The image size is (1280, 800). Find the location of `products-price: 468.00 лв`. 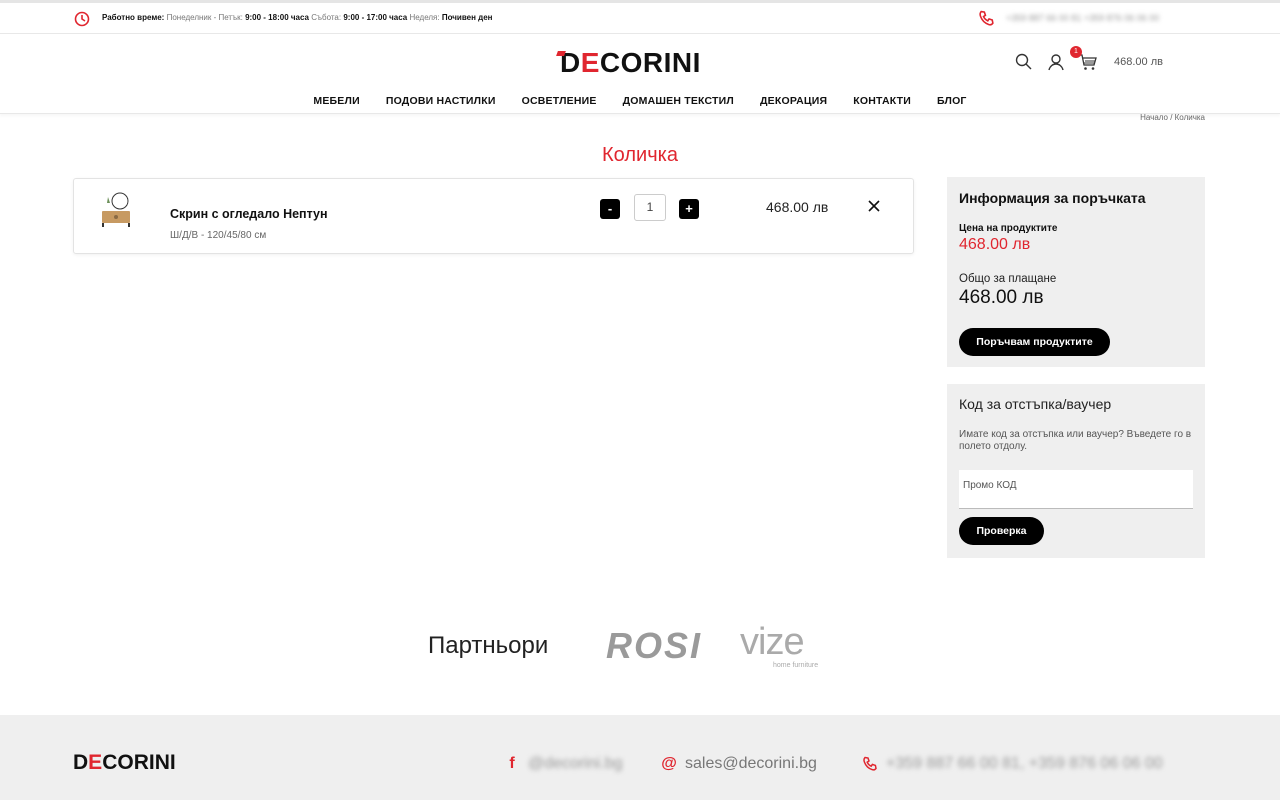

products-price: 468.00 лв is located at coordinates (995, 244).